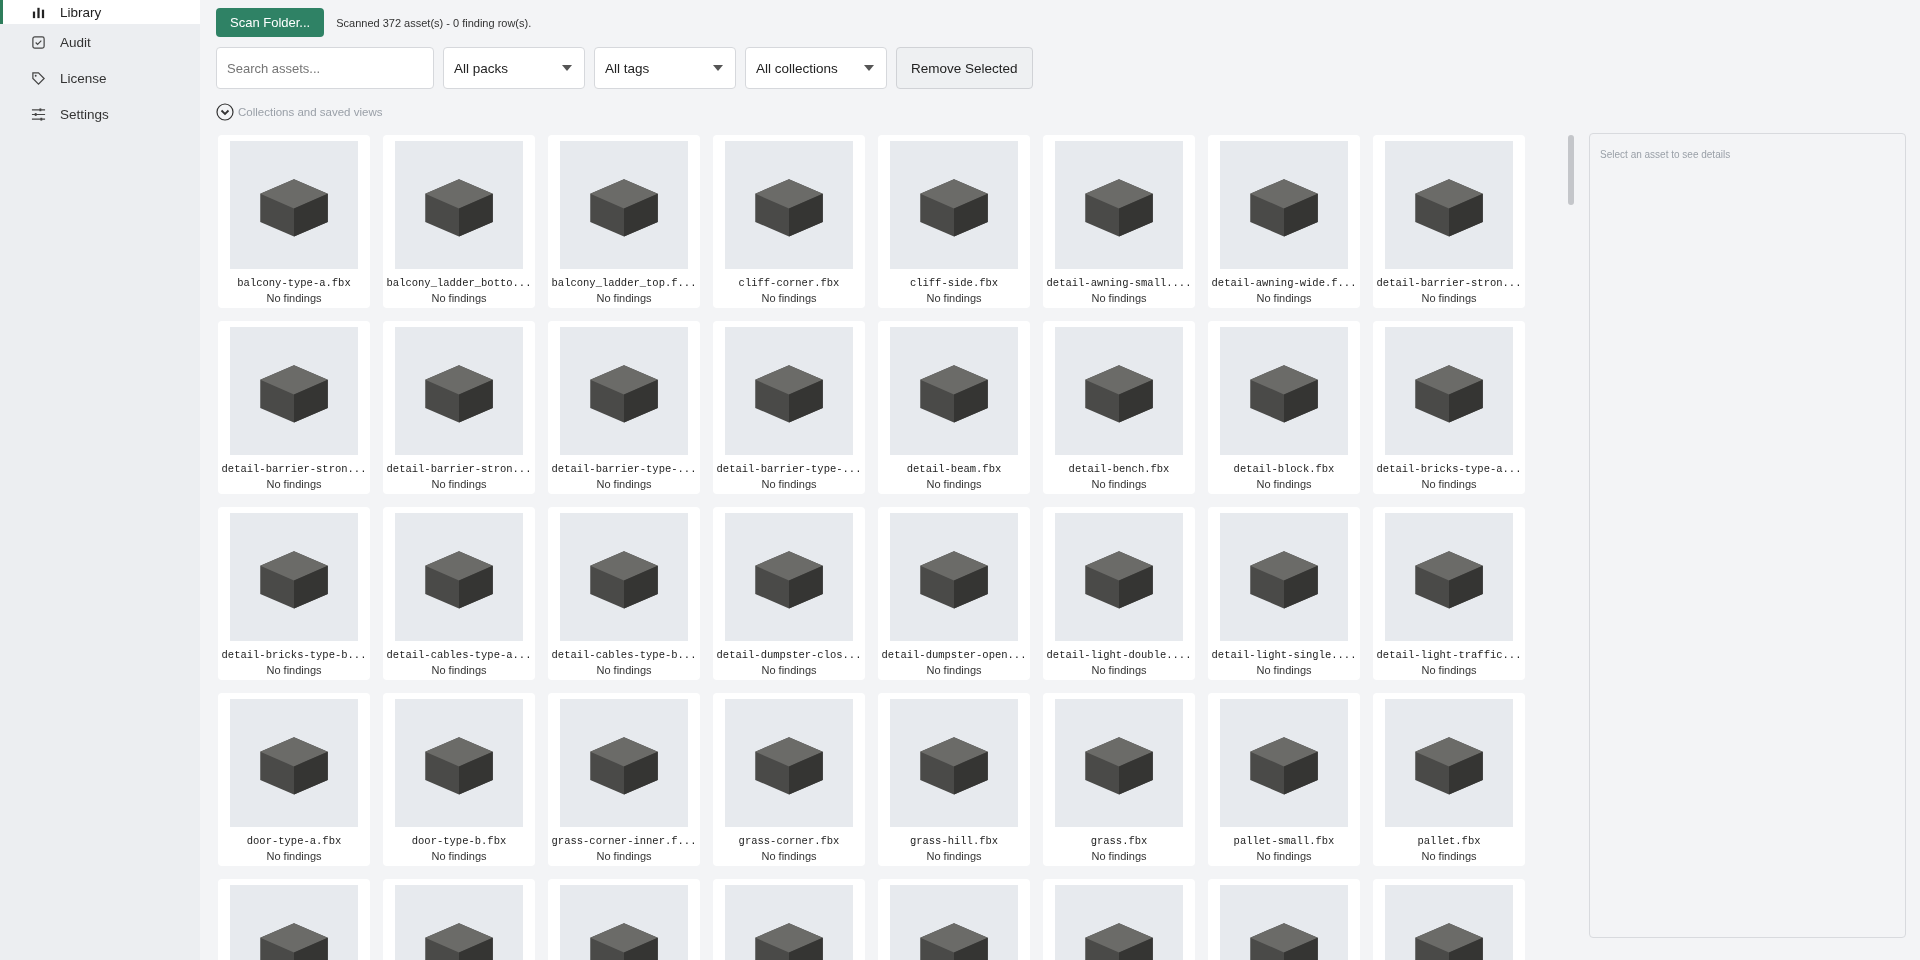 The height and width of the screenshot is (960, 1920). Describe the element at coordinates (964, 68) in the screenshot. I see `remove-selected-button: Remove Selected` at that location.